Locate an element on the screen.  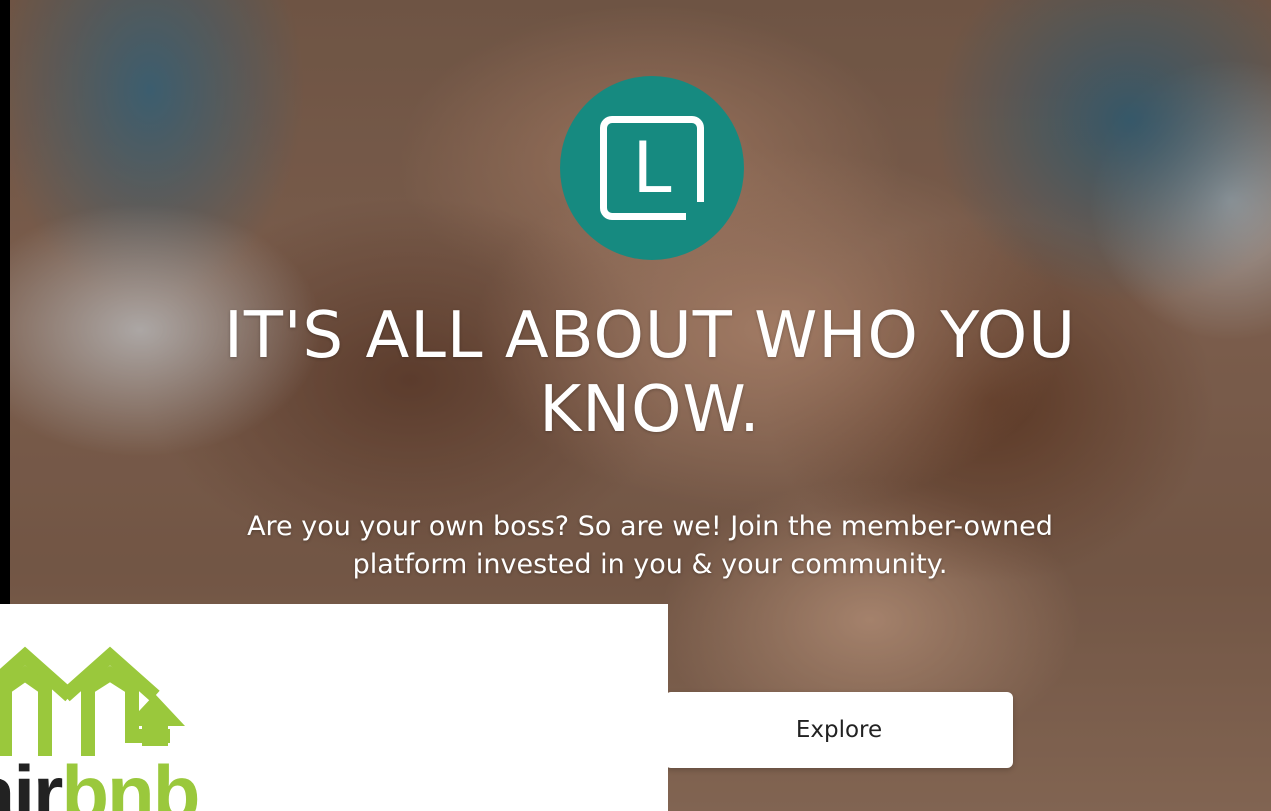
logo-square-icon: L is located at coordinates (652, 168).